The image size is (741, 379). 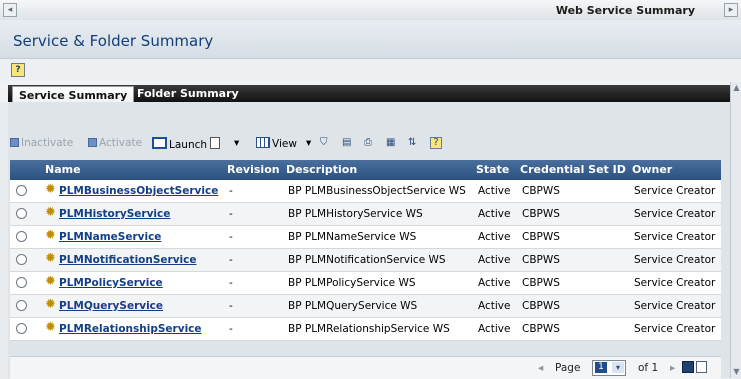 I want to click on service-name-link: PLMRelationshipService, so click(x=130, y=329).